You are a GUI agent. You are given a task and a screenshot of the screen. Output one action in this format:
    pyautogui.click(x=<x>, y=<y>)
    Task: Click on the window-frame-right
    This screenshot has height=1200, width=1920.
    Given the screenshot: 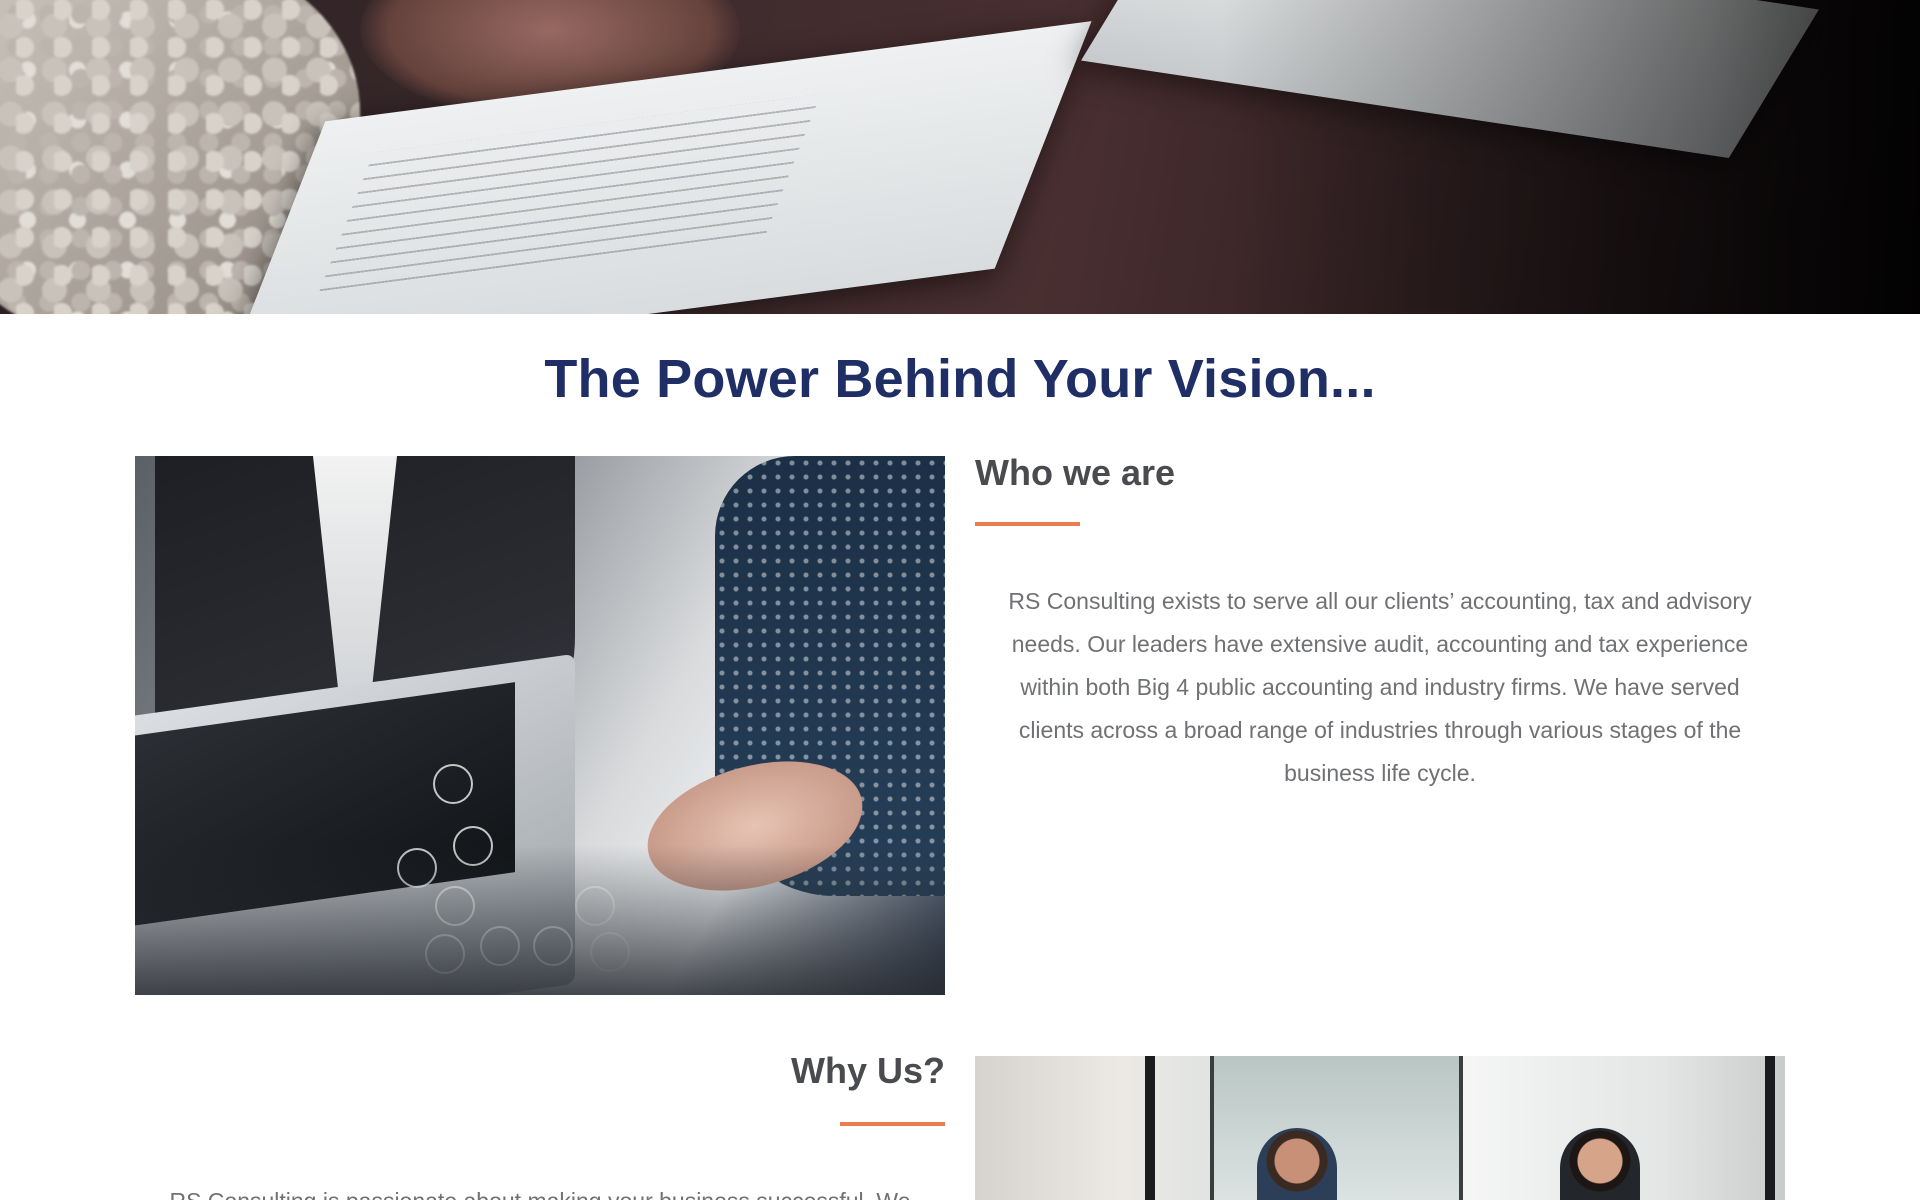 What is the action you would take?
    pyautogui.click(x=1770, y=1128)
    